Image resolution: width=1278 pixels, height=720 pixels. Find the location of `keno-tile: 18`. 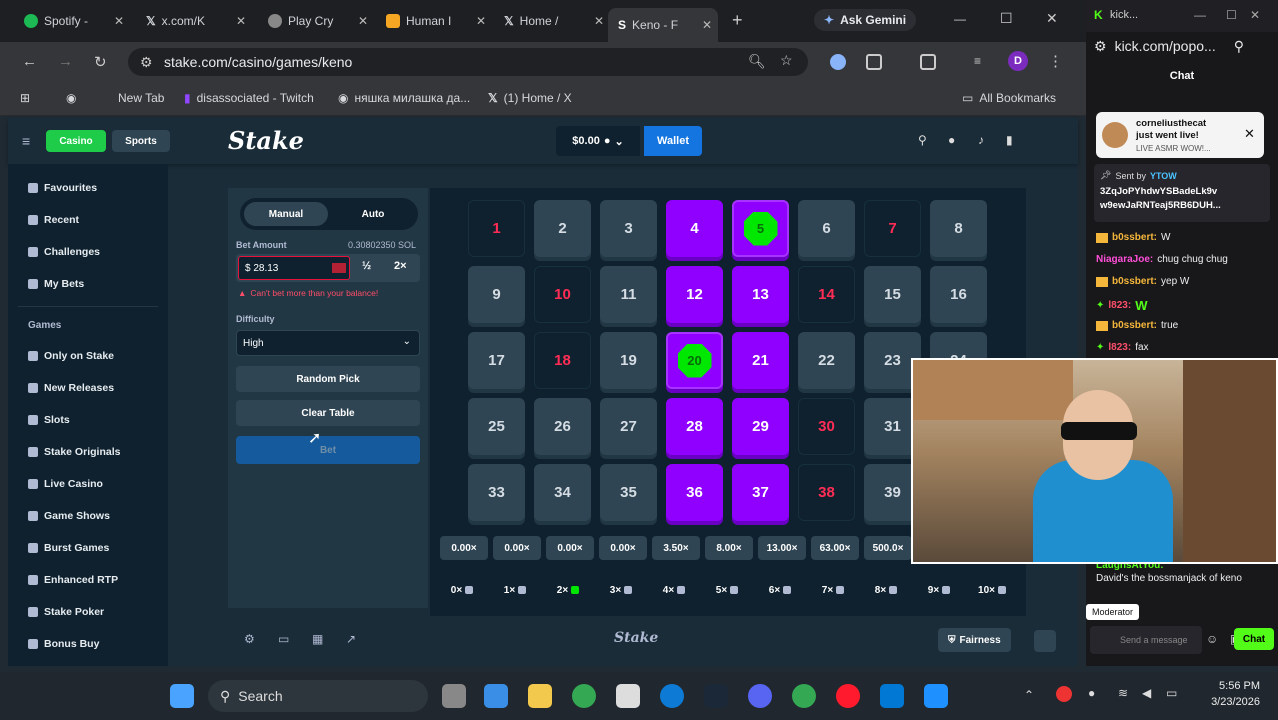

keno-tile: 18 is located at coordinates (562, 360).